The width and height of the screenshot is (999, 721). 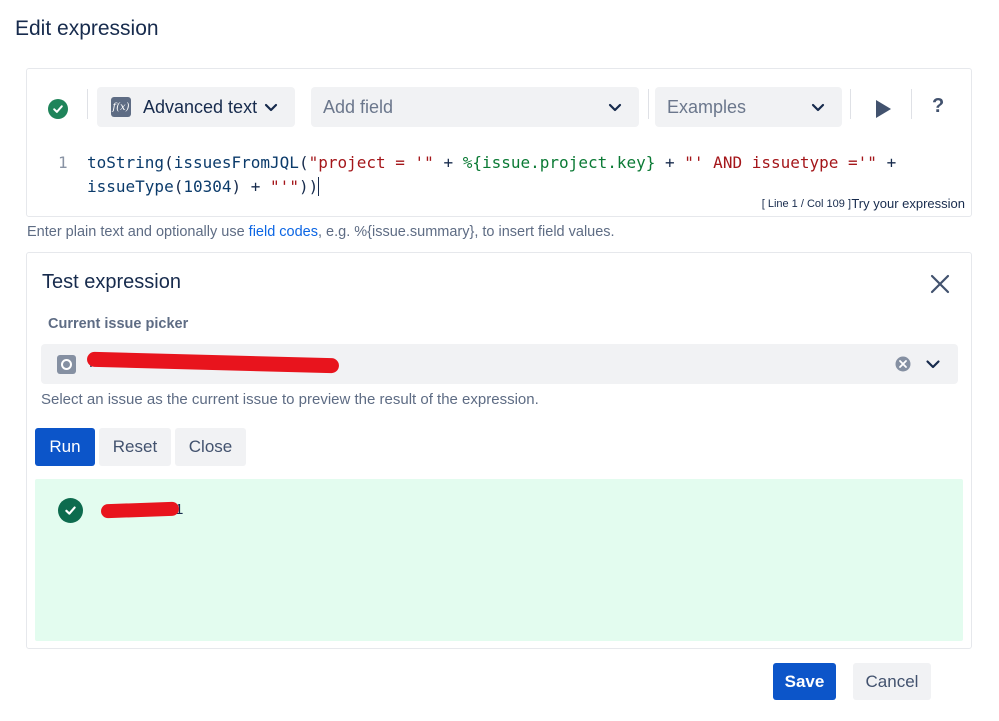 I want to click on help-icon: ?, so click(x=938, y=106).